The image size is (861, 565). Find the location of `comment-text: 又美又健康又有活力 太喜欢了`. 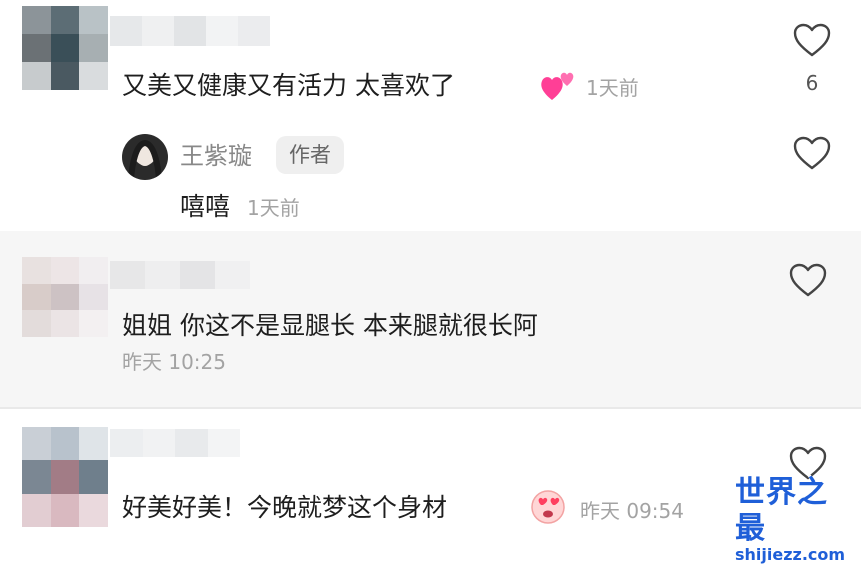

comment-text: 又美又健康又有活力 太喜欢了 is located at coordinates (288, 85).